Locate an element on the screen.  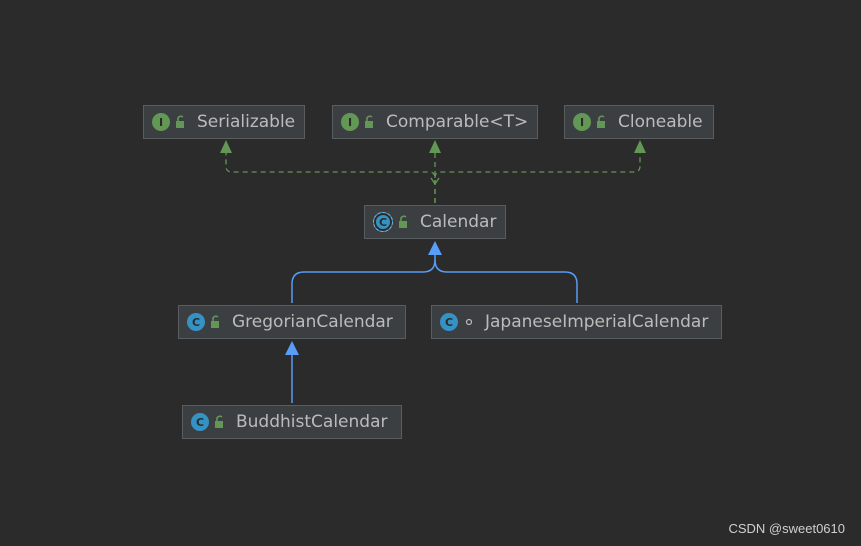
edge-calendar-cloneable is located at coordinates (537, 165).